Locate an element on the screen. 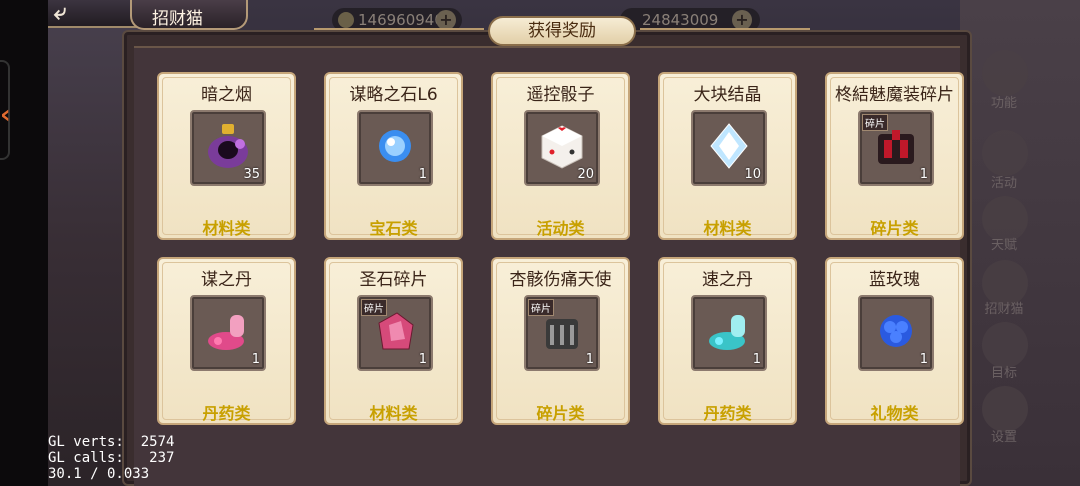 The image size is (1080, 486). dark-smoke-icon is located at coordinates (228, 146).